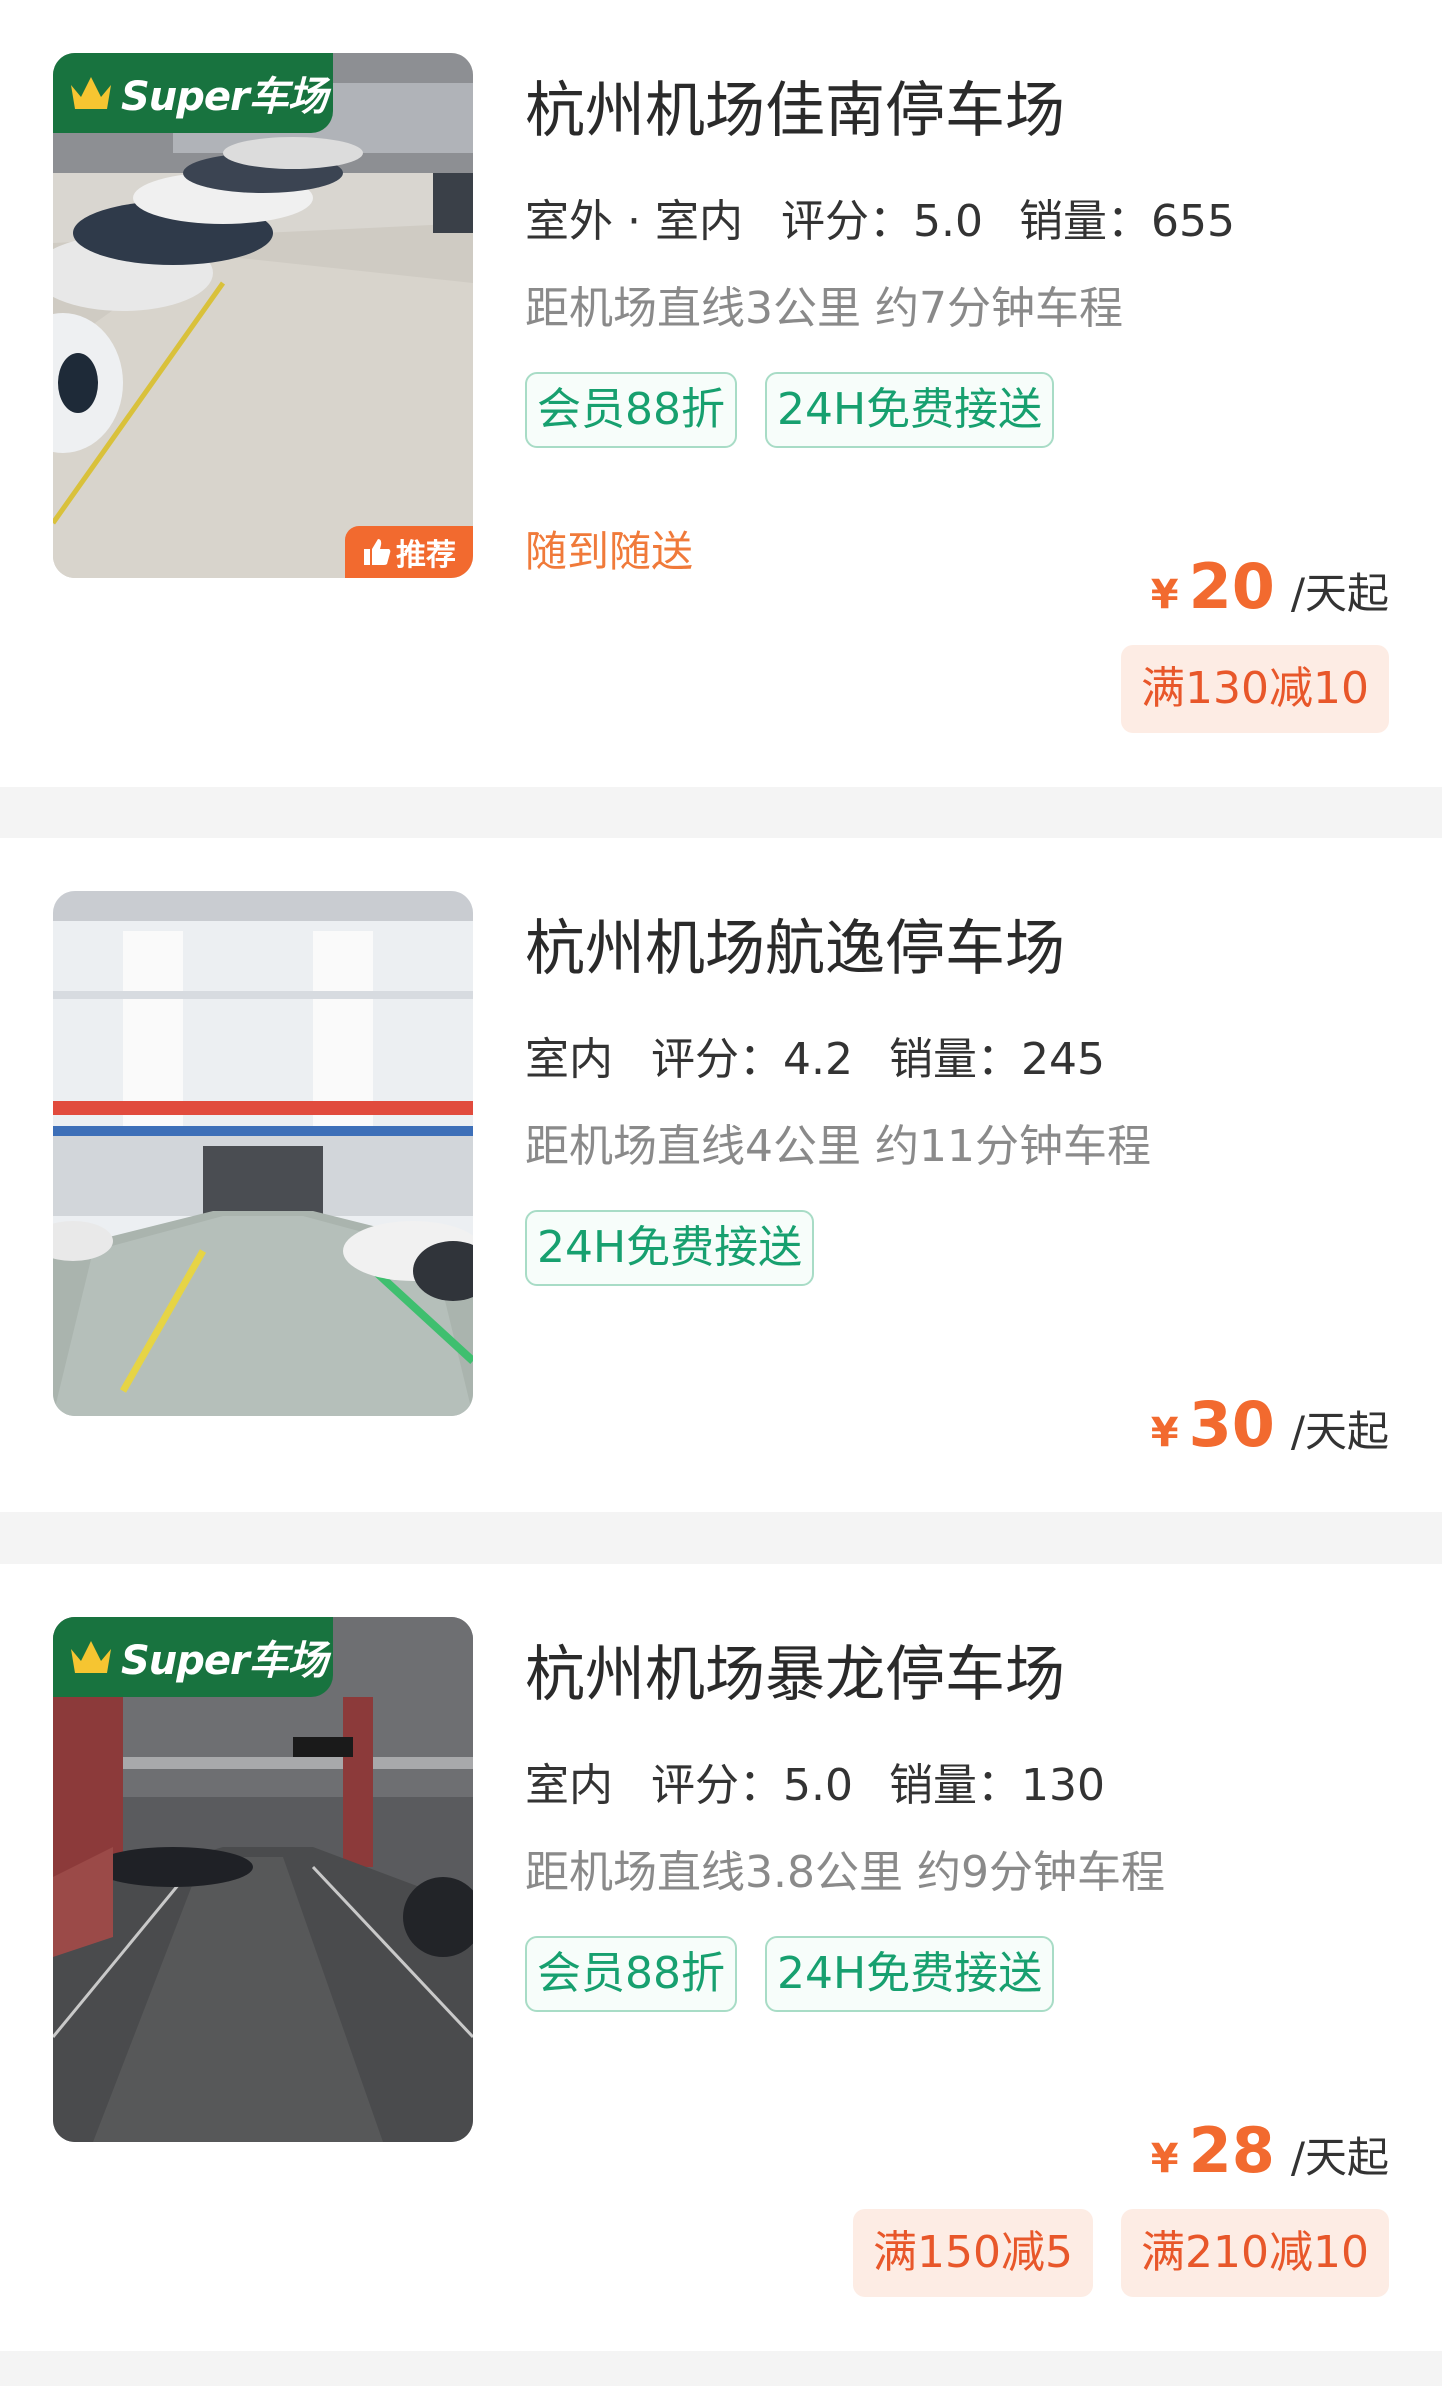 This screenshot has width=1442, height=2386. I want to click on parking-meta: 室内 评分：5.0 销量：130, so click(833, 1784).